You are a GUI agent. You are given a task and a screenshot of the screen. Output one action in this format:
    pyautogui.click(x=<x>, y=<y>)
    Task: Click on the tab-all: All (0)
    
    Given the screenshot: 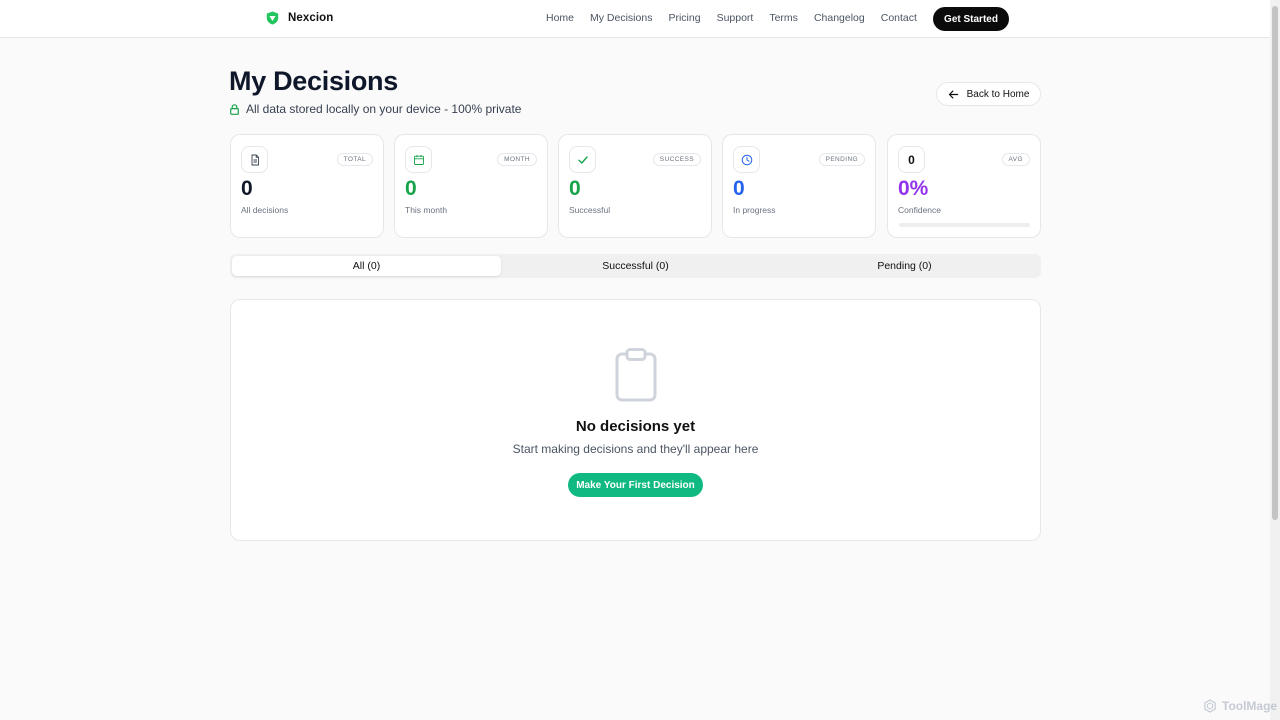 What is the action you would take?
    pyautogui.click(x=366, y=266)
    